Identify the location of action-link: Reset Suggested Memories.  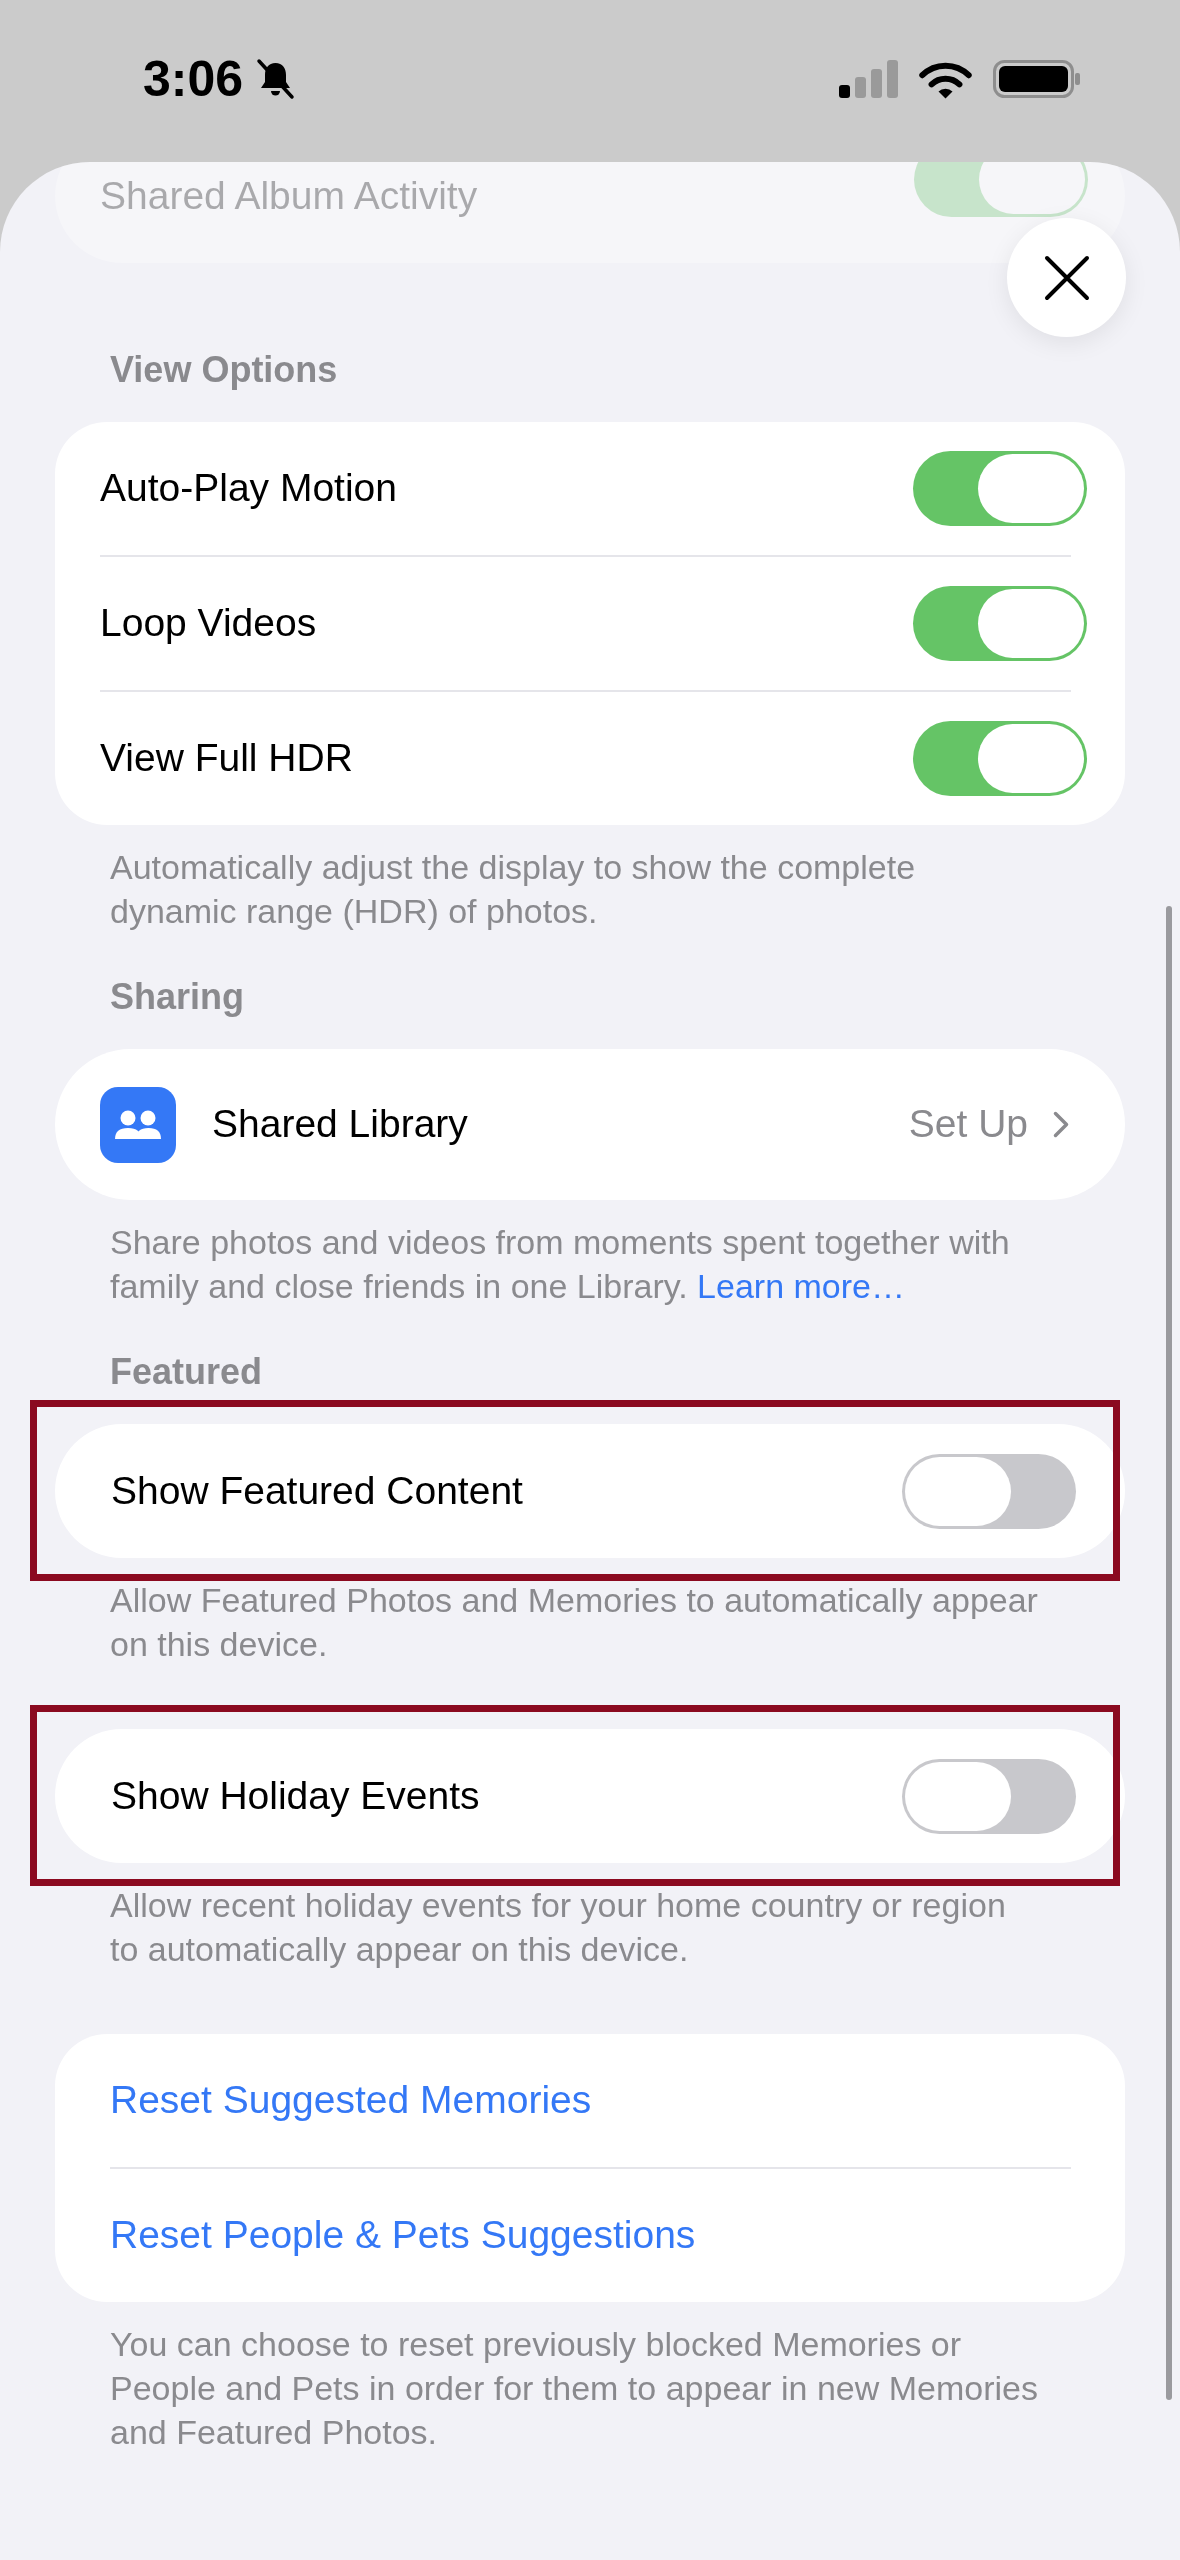
(351, 2100).